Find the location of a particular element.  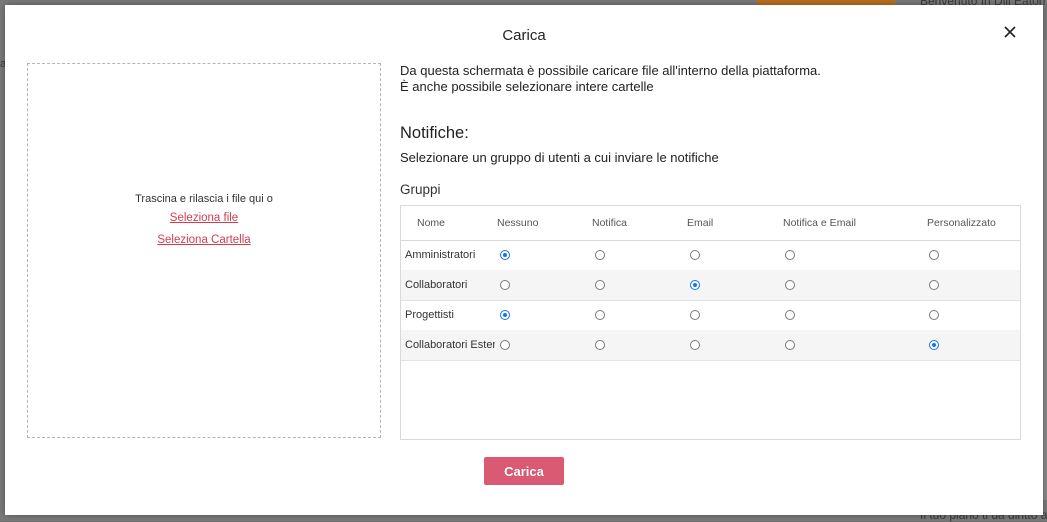

column-header-notification-email: Notifica e Email is located at coordinates (819, 223).